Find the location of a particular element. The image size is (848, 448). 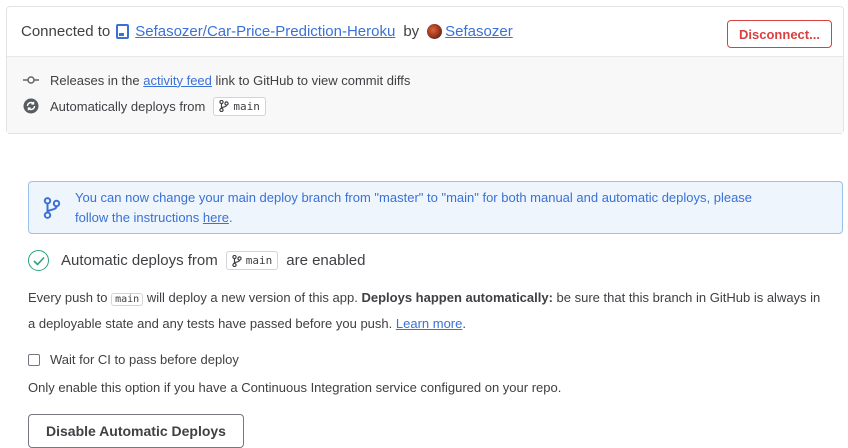

repo-link: Sefasozer/Car-Price-Prediction-Heroku is located at coordinates (265, 31).